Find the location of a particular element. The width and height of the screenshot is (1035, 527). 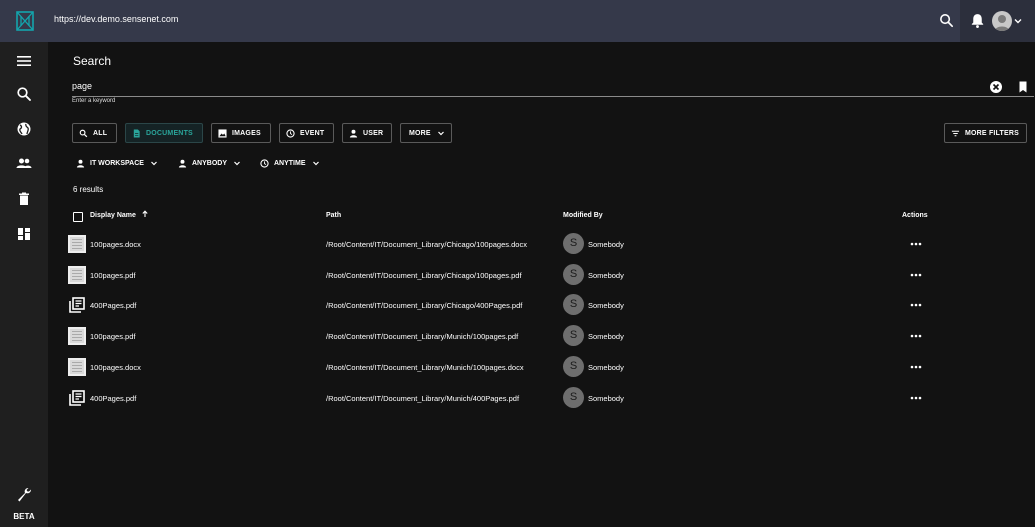

more-filters-label: MORE FILTERS is located at coordinates (992, 133).